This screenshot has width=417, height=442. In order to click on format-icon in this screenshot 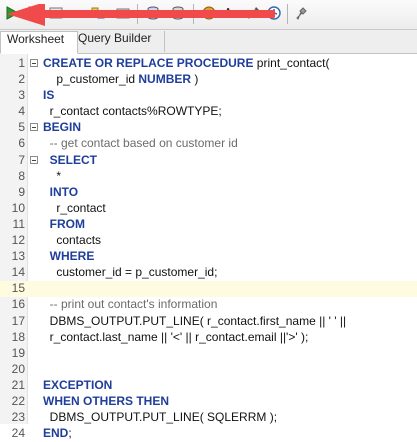, I will do `click(253, 13)`.